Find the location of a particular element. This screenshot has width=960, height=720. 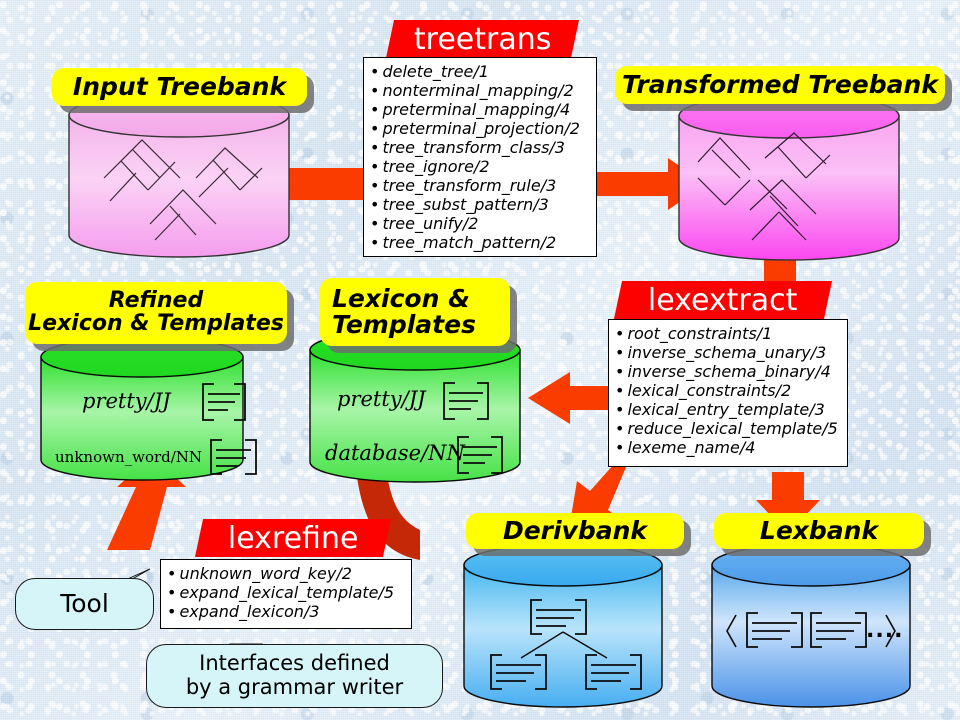

label-lexicon-templates: Lexicon & Templates is located at coordinates (415, 312).